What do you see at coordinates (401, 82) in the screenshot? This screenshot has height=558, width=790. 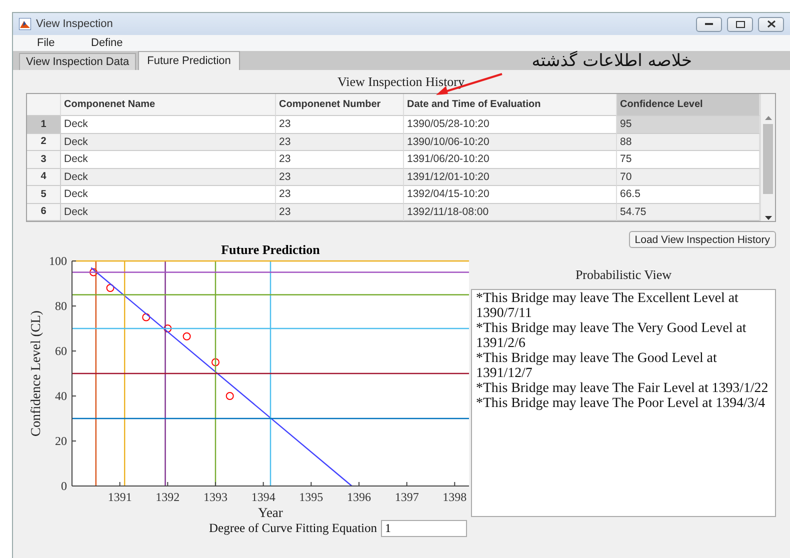 I see `section-title: View Inspection History` at bounding box center [401, 82].